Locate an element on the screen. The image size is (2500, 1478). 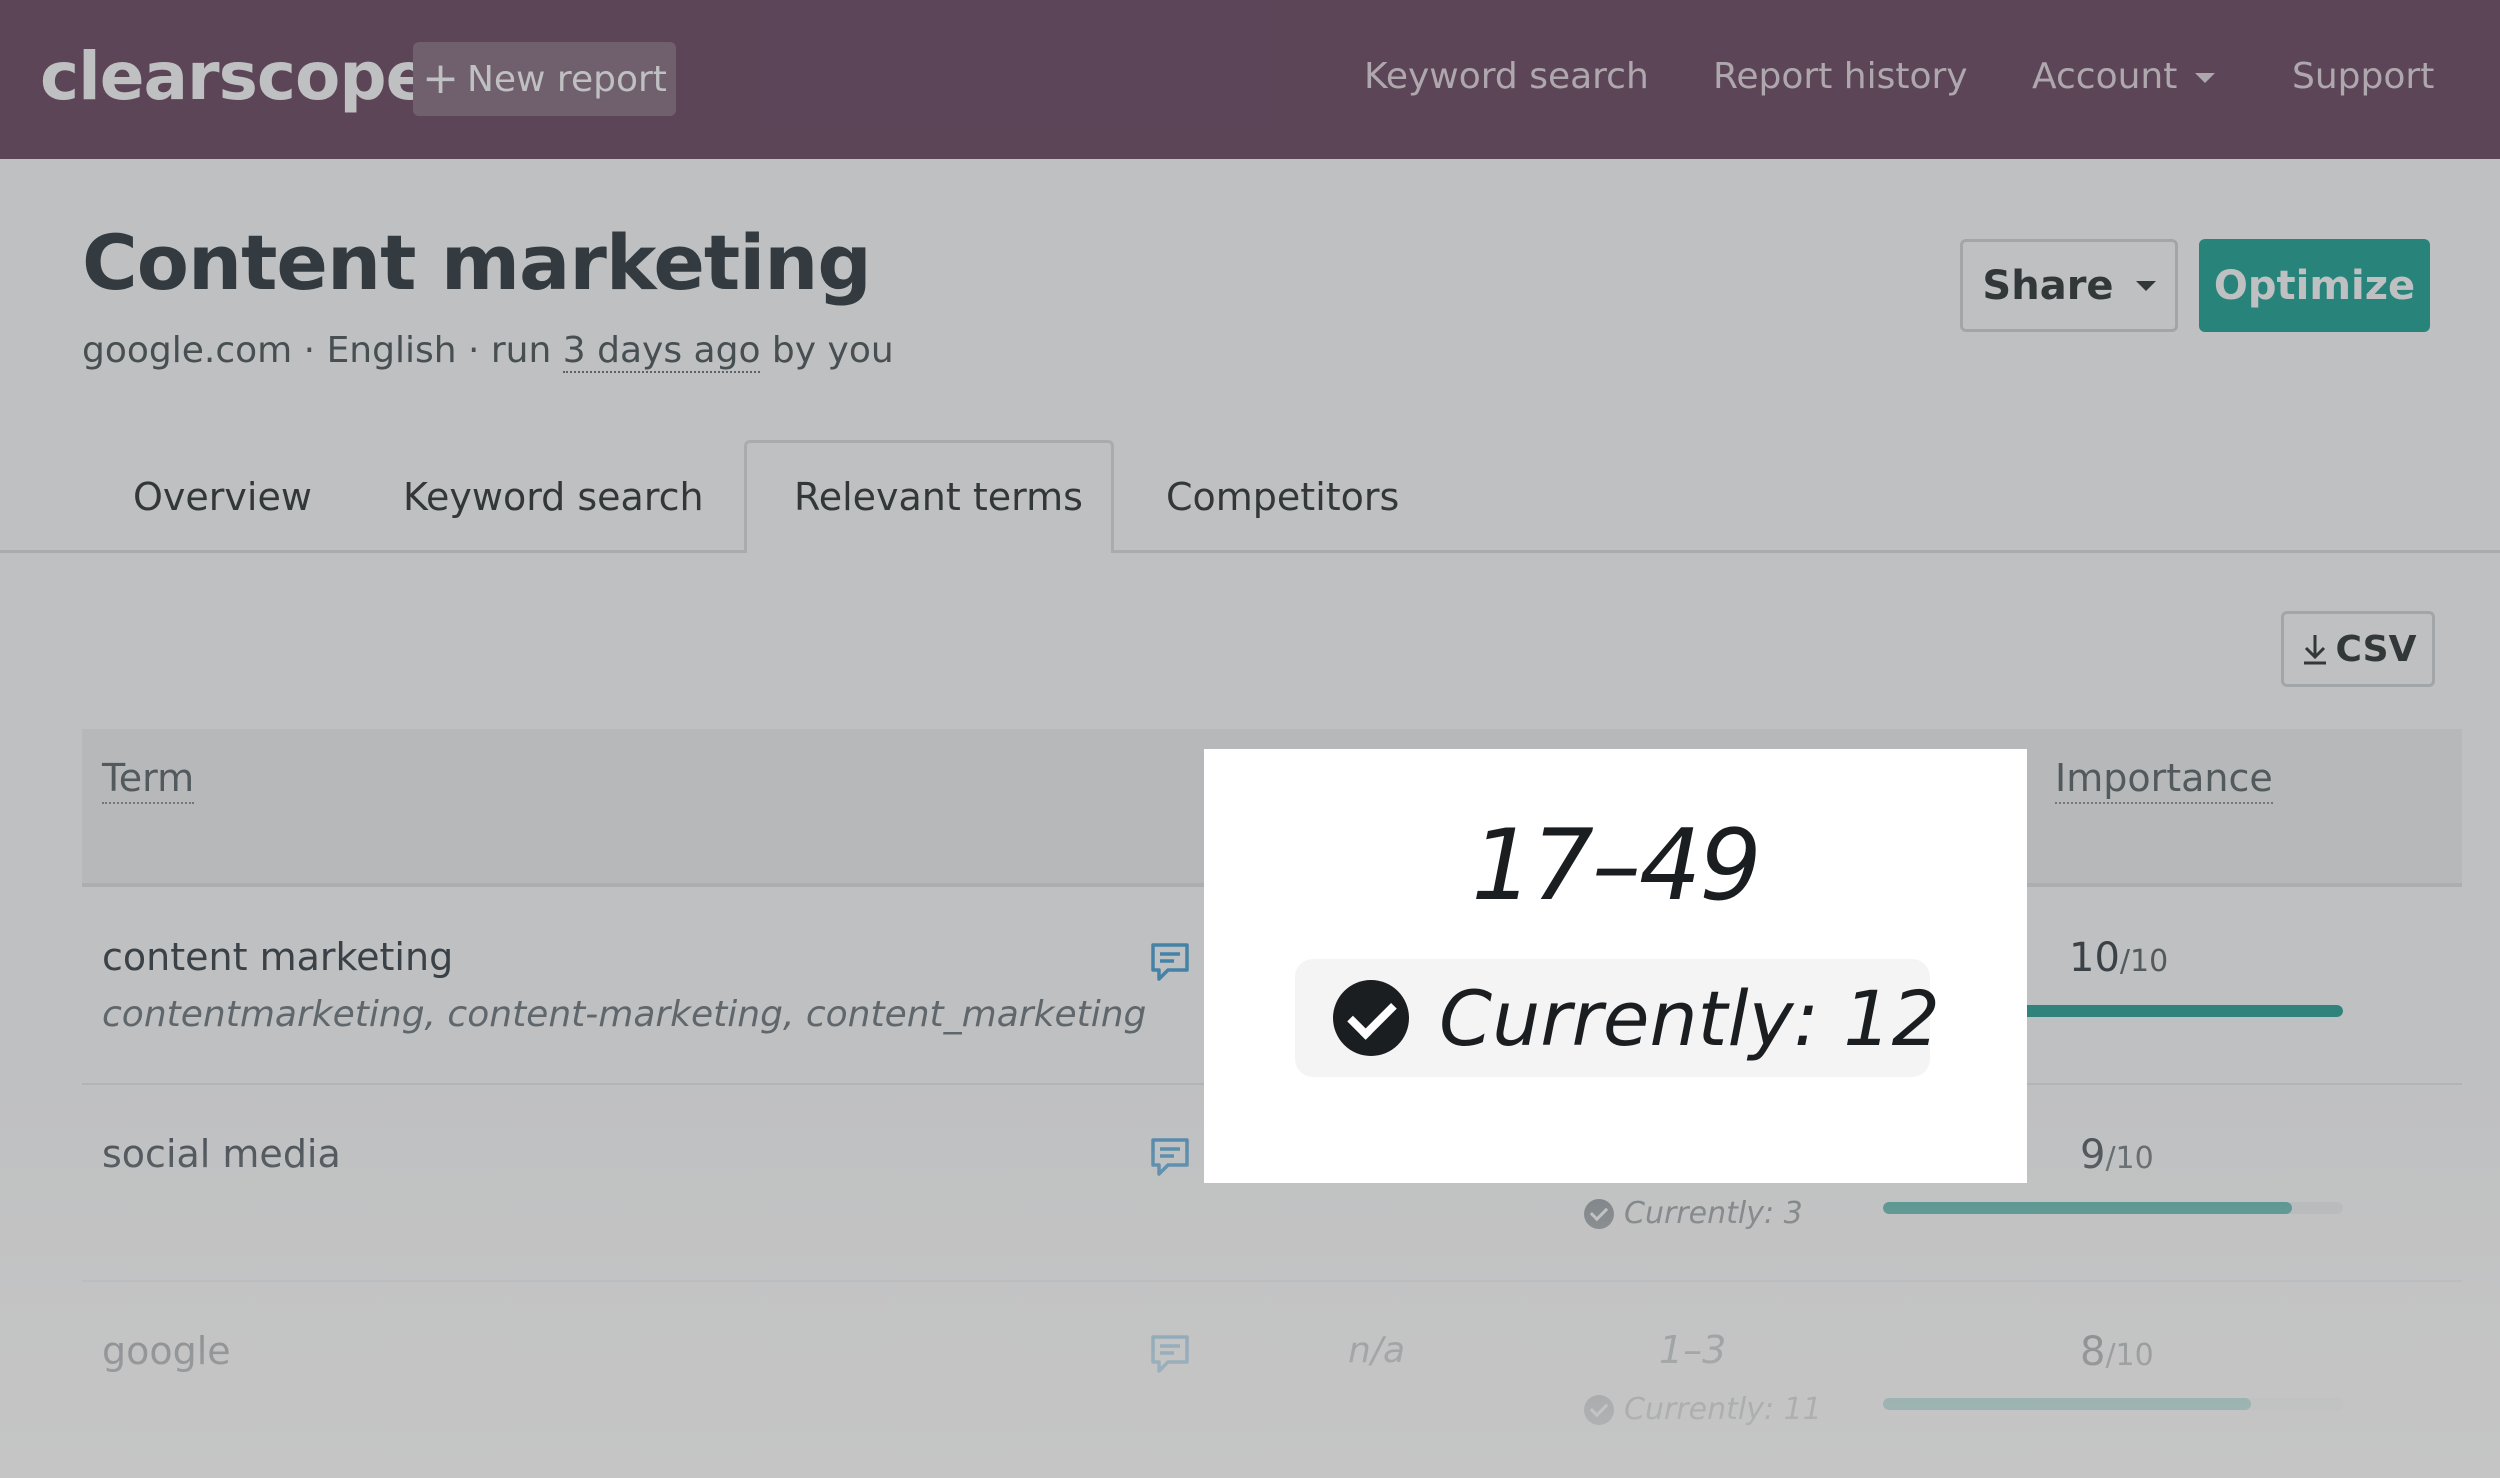
tab-competitors: Competitors is located at coordinates (1282, 497).